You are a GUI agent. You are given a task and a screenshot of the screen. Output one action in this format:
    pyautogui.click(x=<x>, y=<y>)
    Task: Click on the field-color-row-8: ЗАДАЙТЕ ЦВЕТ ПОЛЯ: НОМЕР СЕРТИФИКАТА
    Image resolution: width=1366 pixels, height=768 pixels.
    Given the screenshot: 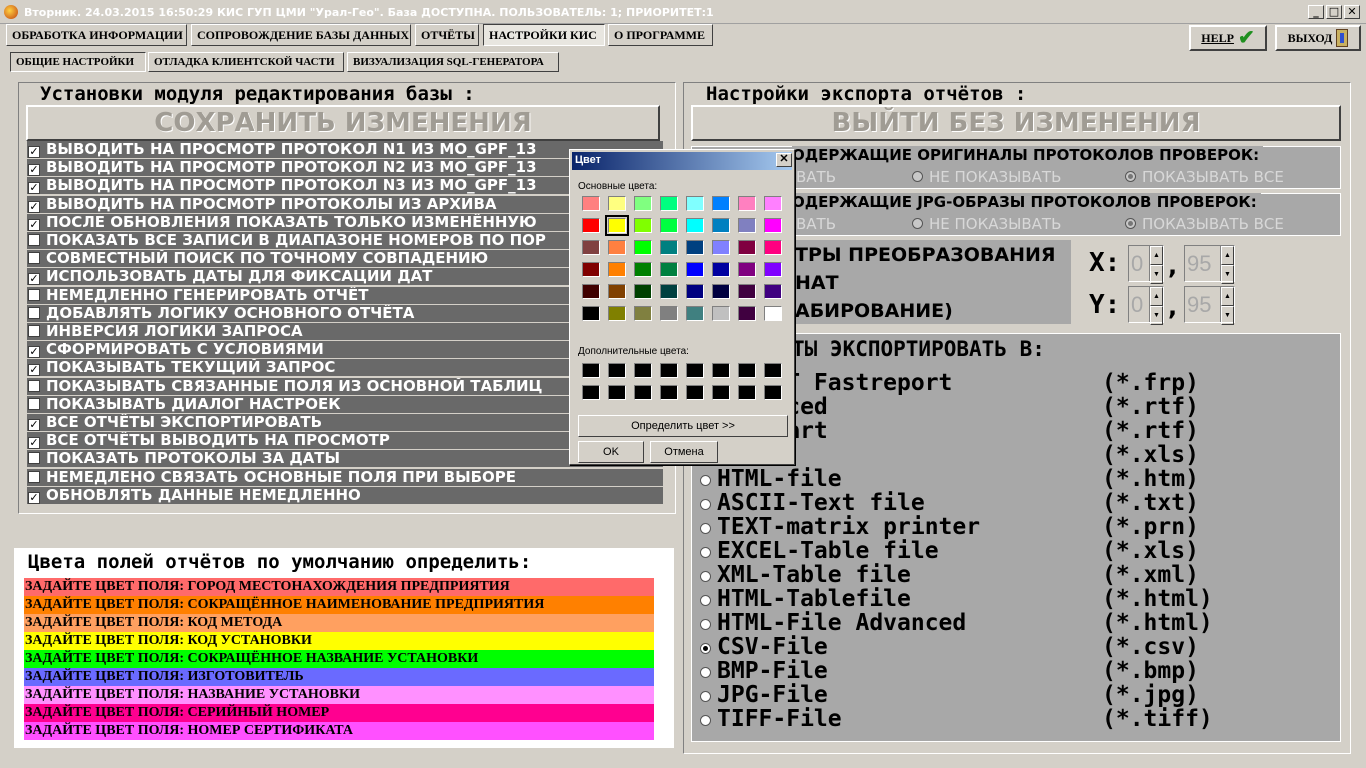 What is the action you would take?
    pyautogui.click(x=339, y=731)
    